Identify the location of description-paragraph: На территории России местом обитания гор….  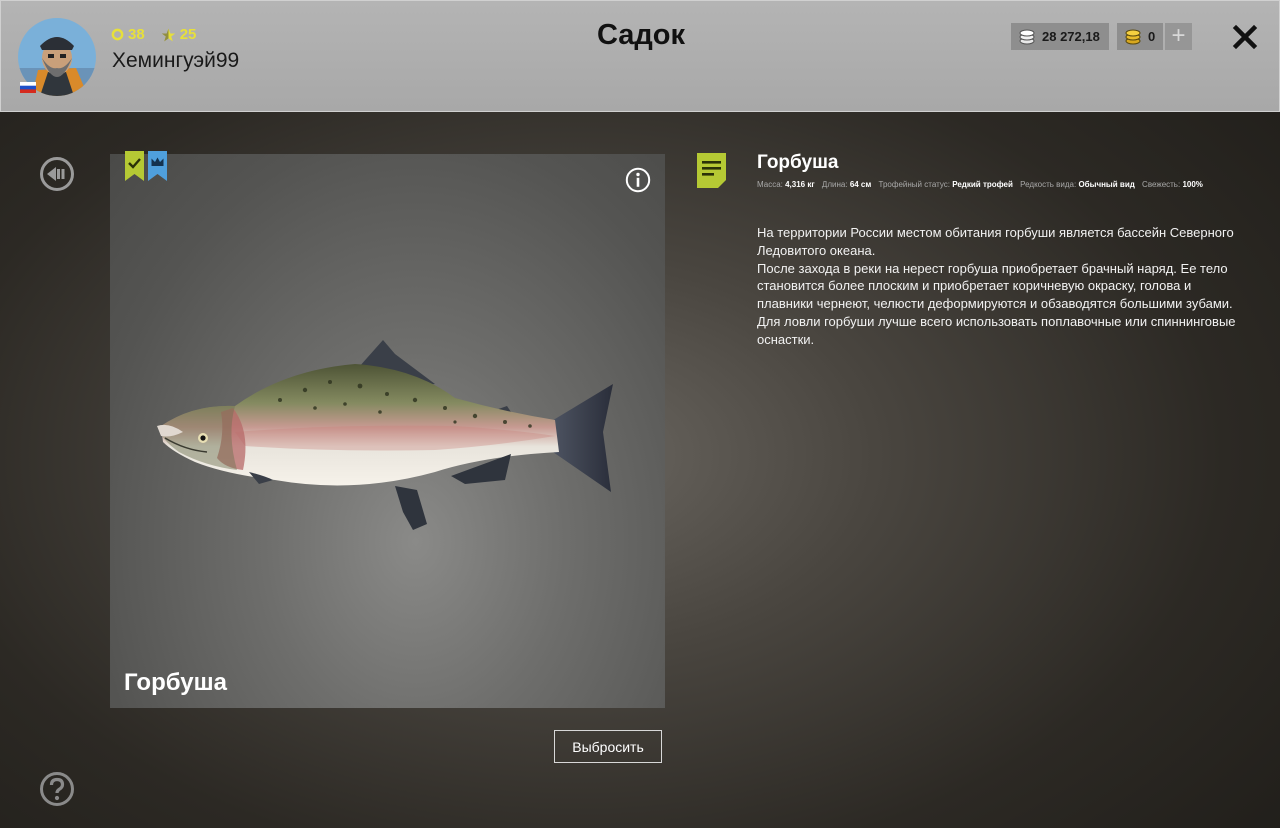
(995, 241).